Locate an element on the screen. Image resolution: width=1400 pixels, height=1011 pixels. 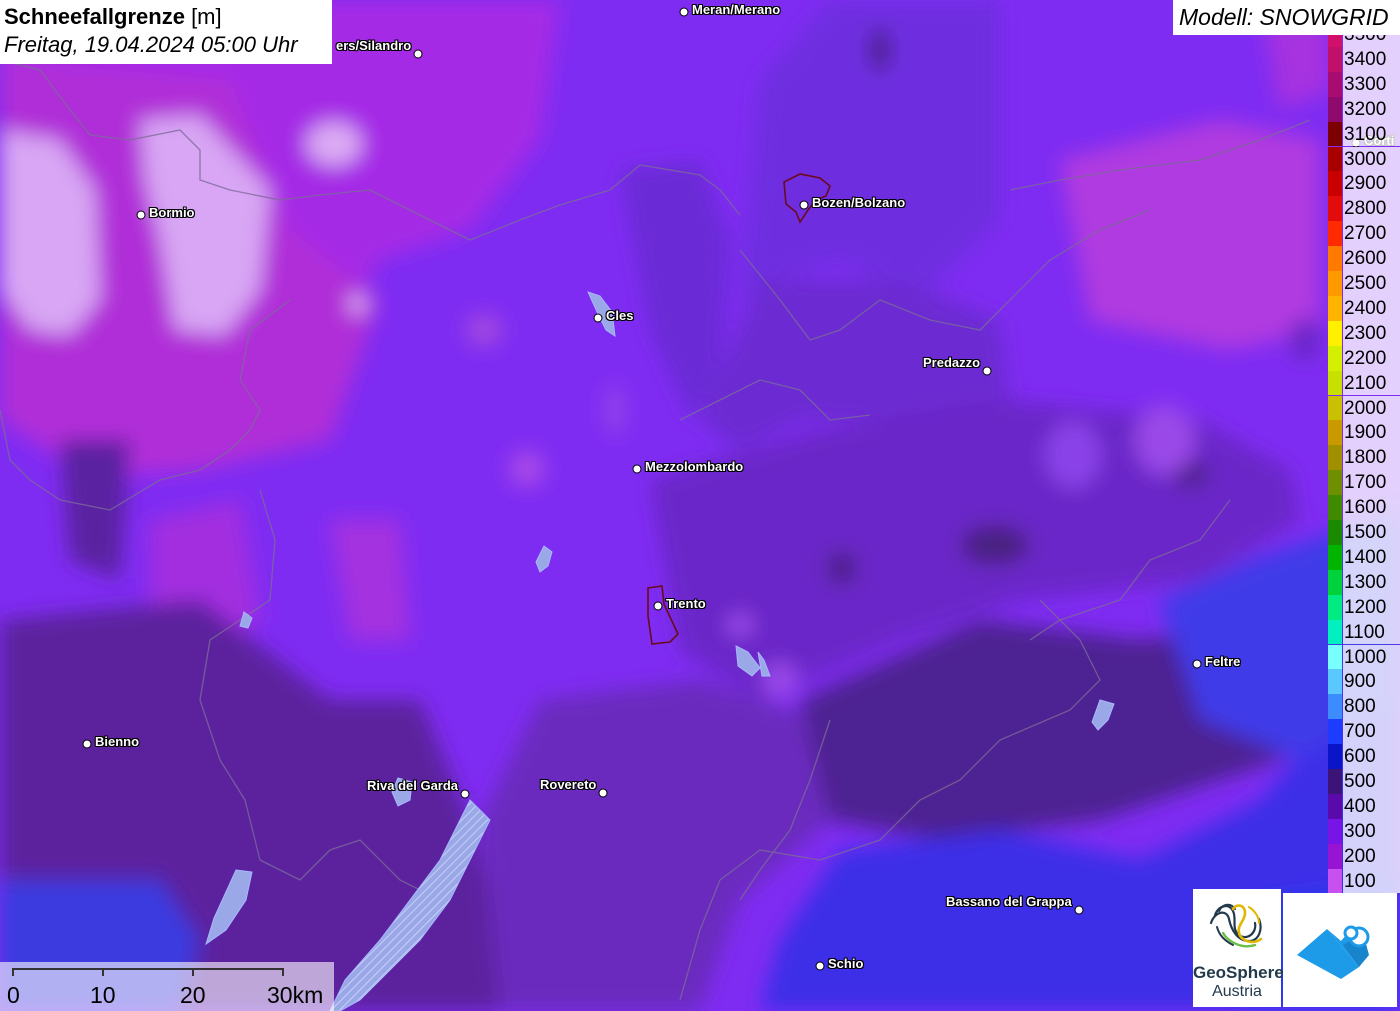
model-label: Modell: SNOWGRID is located at coordinates (1284, 17).